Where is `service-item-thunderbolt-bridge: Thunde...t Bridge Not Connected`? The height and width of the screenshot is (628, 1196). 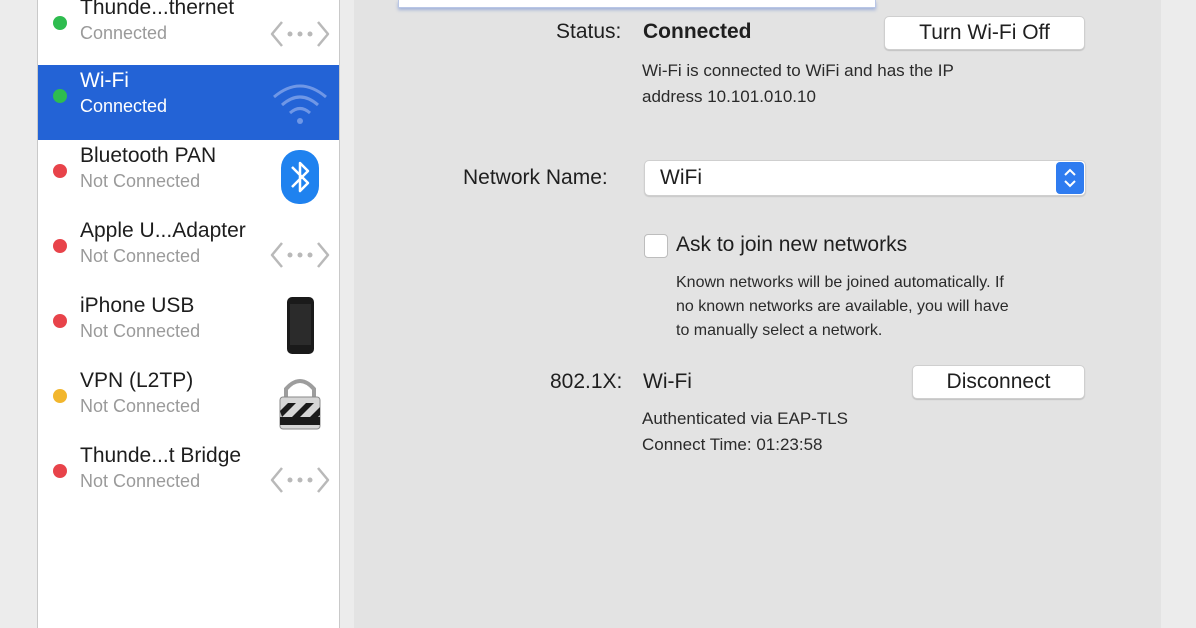
service-item-thunderbolt-bridge: Thunde...t Bridge Not Connected is located at coordinates (188, 477).